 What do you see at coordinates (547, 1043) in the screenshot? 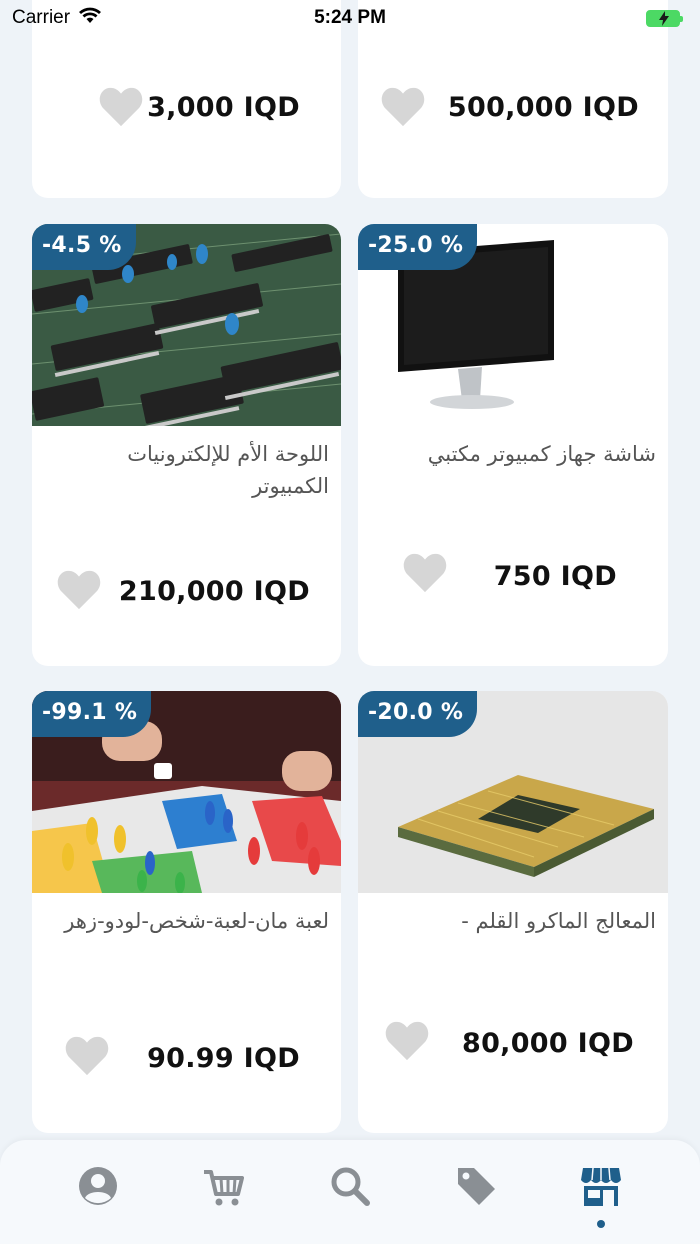
I see `product-price: 80,000 IQD` at bounding box center [547, 1043].